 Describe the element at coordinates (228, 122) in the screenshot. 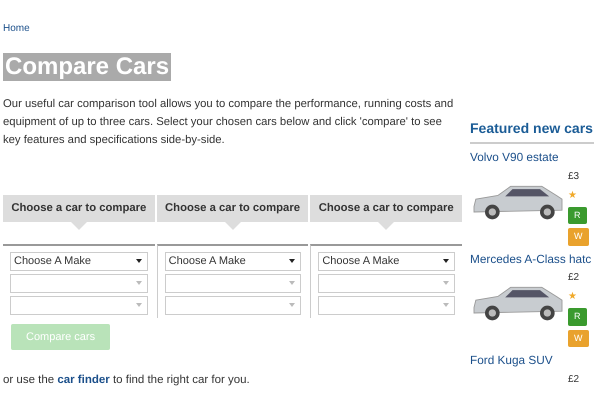

I see `intro-paragraph: Our useful car comparison tool allows you to compare the performance, running costs and equipment of up to three cars. Select your chosen cars below and click 'compare' to see key features and specifications side-by-side.` at that location.